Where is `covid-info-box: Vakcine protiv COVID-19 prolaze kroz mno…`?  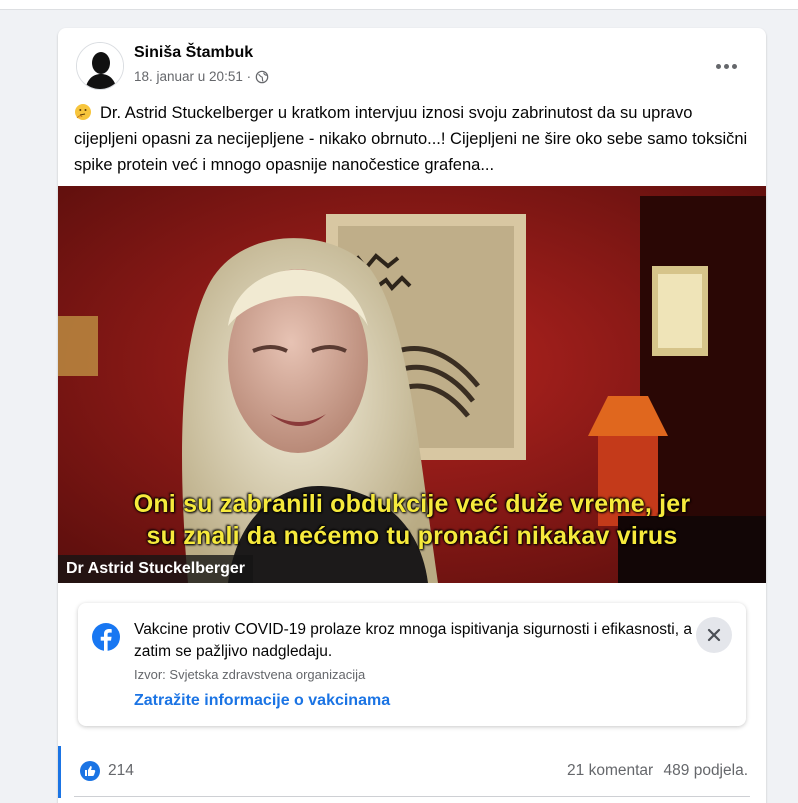
covid-info-box: Vakcine protiv COVID-19 prolaze kroz mno… is located at coordinates (412, 664).